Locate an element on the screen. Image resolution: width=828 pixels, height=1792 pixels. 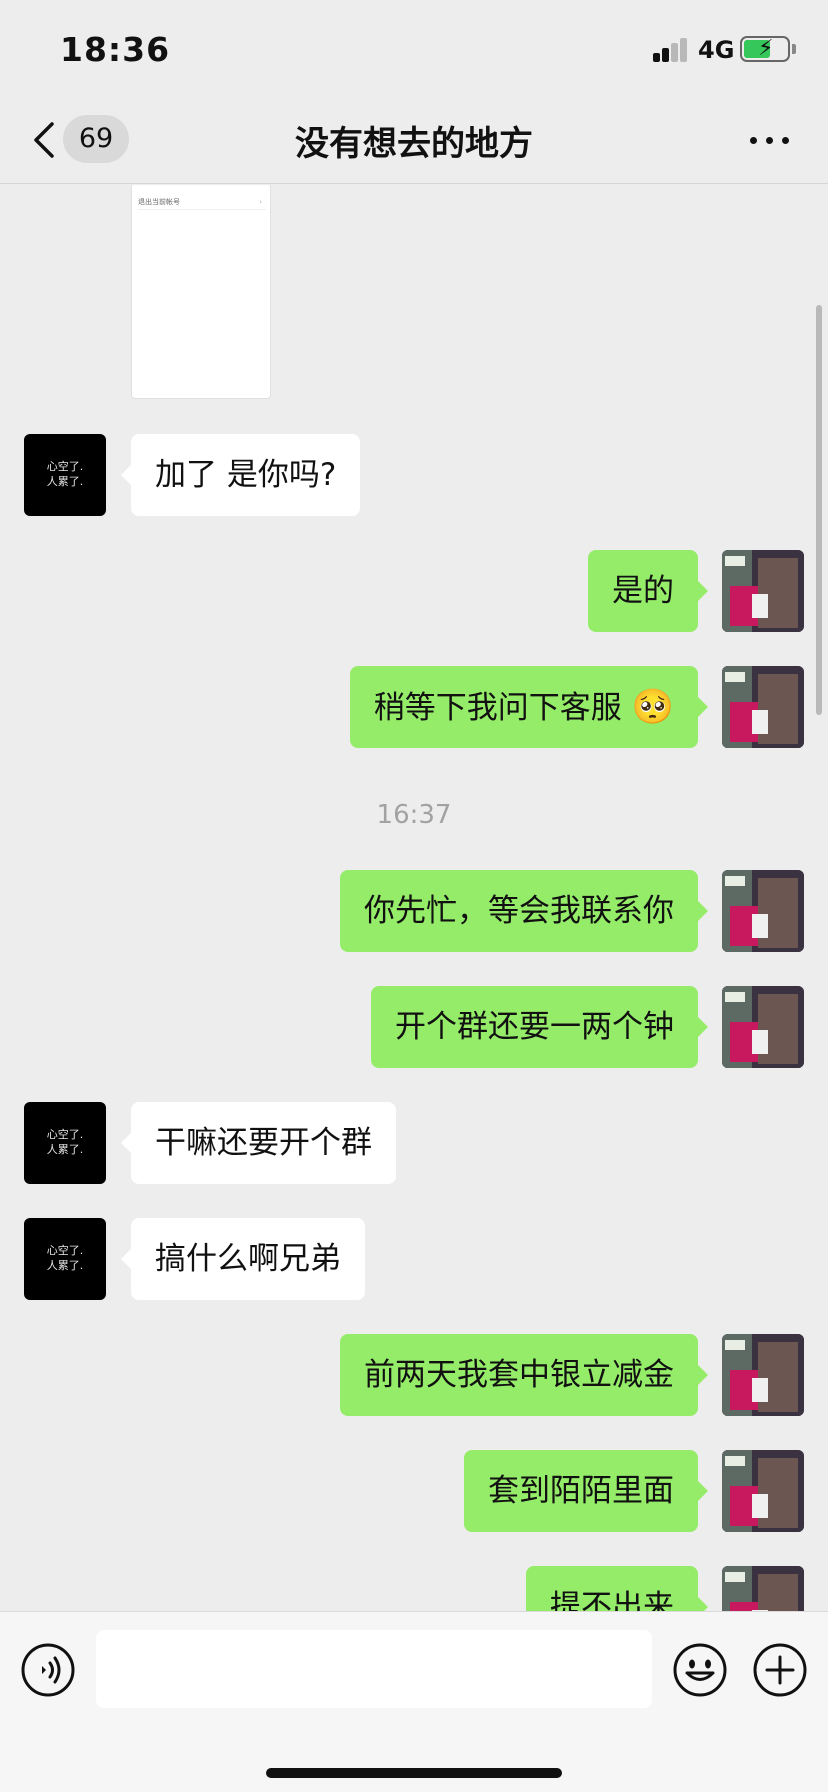
scrollbar-thumb is located at coordinates (819, 510).